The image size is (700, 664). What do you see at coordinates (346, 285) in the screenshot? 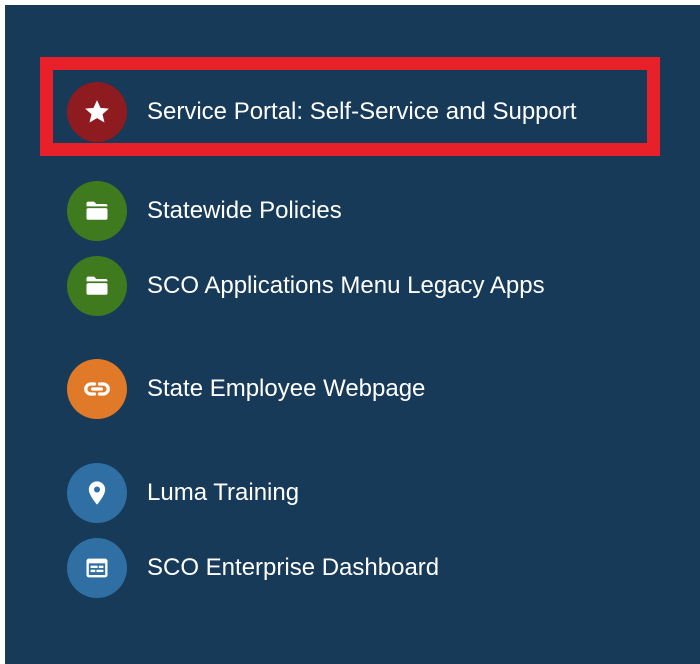
I see `menu-item-label: SCO Applications Menu Legacy Apps` at bounding box center [346, 285].